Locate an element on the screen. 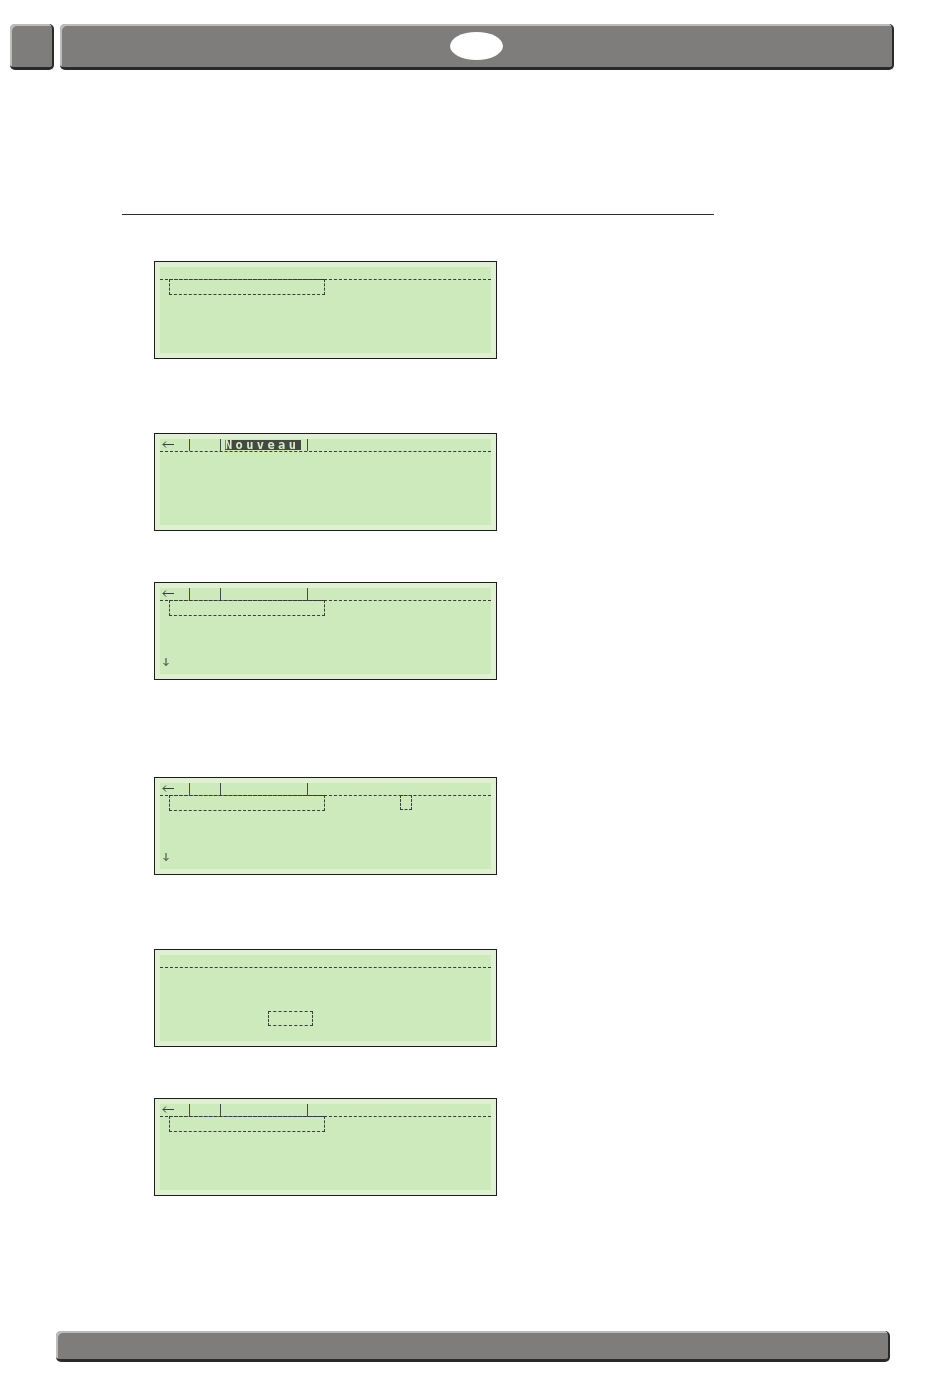 The height and width of the screenshot is (1387, 950). menu-tab: Nouveau is located at coordinates (264, 445).